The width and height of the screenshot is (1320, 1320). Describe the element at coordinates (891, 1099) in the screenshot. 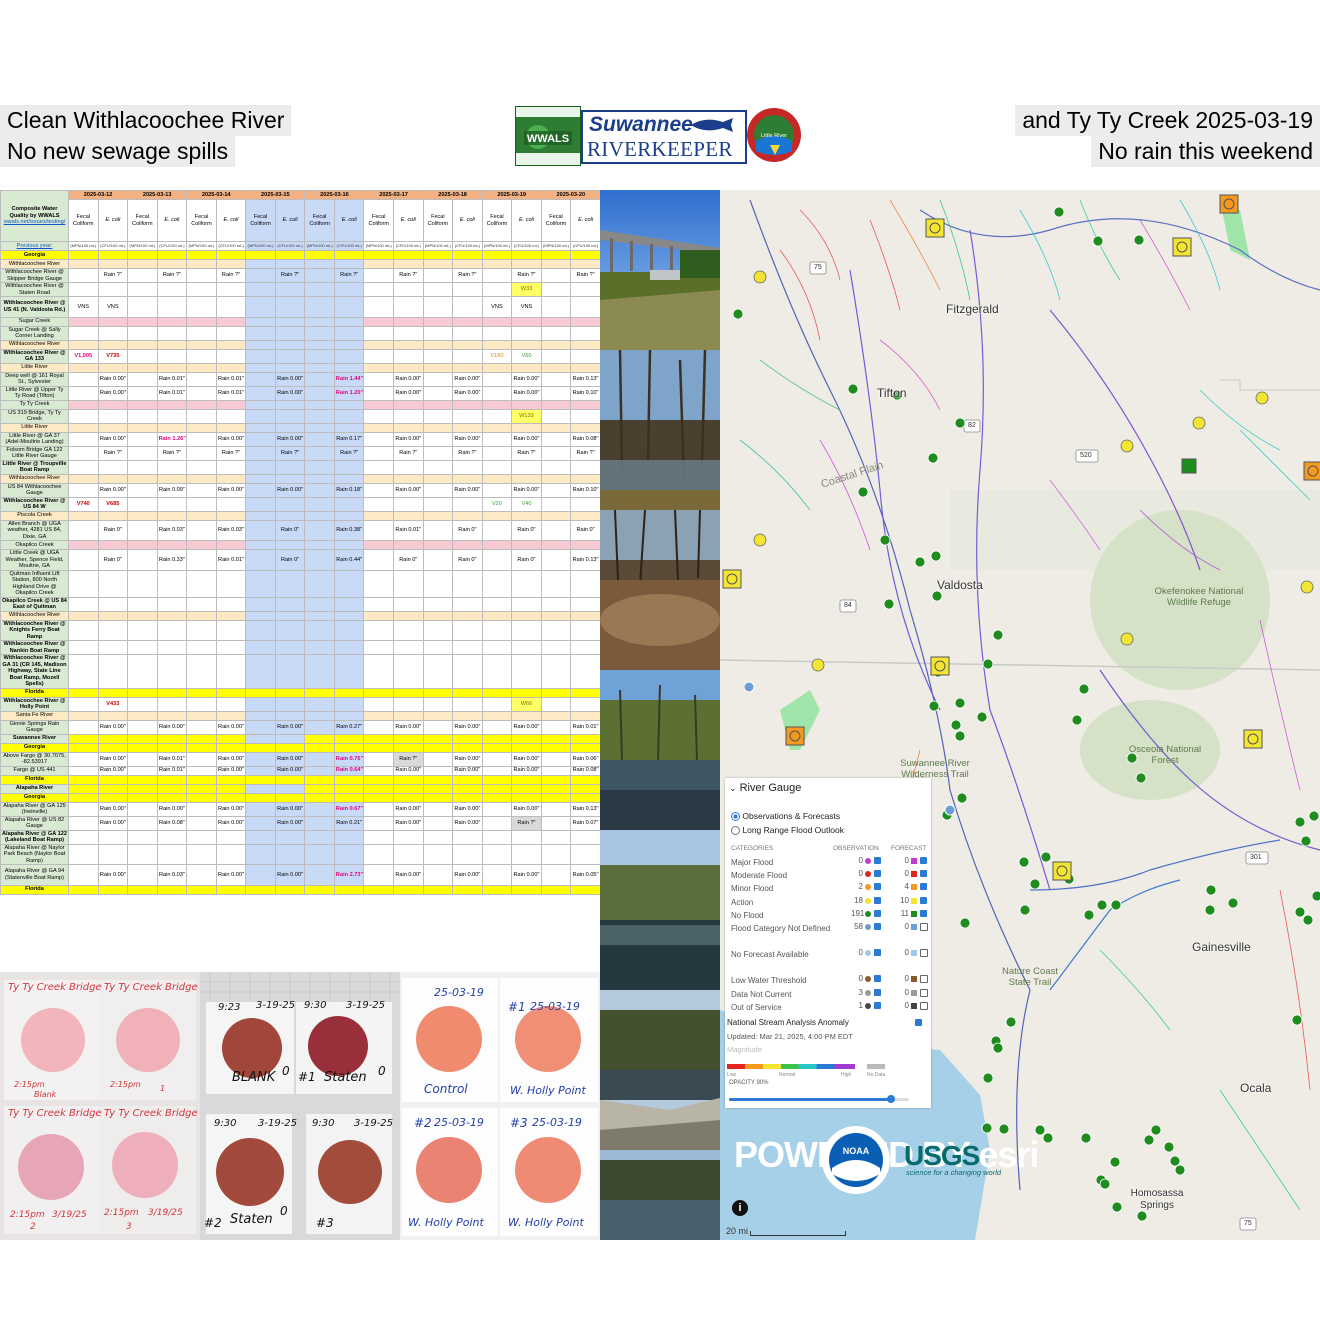

I see `opacity-slider-handle` at that location.